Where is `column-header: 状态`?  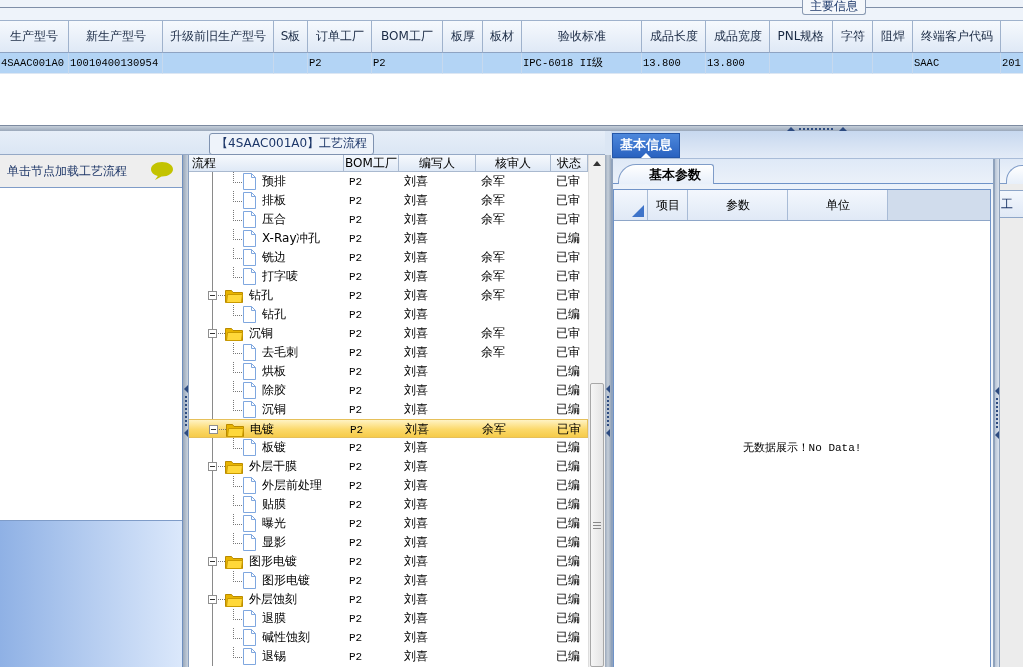 column-header: 状态 is located at coordinates (569, 163).